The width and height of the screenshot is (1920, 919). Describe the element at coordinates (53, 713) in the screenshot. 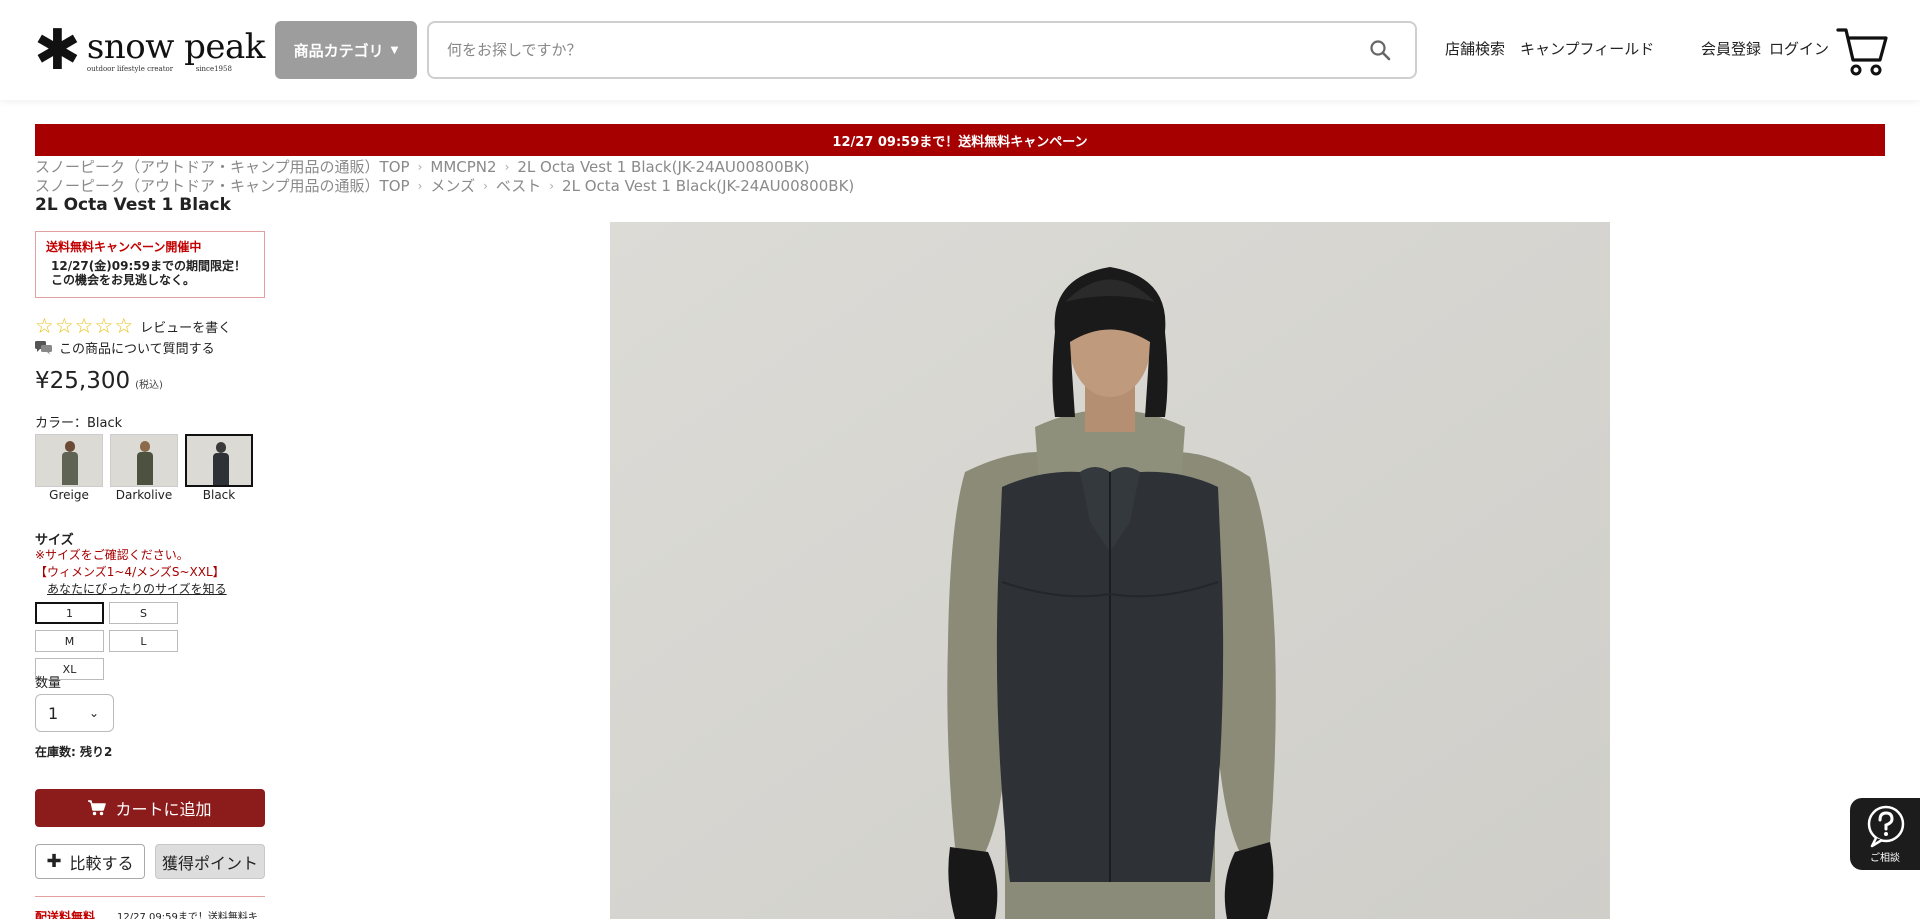

I see `quantity-value: 1` at that location.